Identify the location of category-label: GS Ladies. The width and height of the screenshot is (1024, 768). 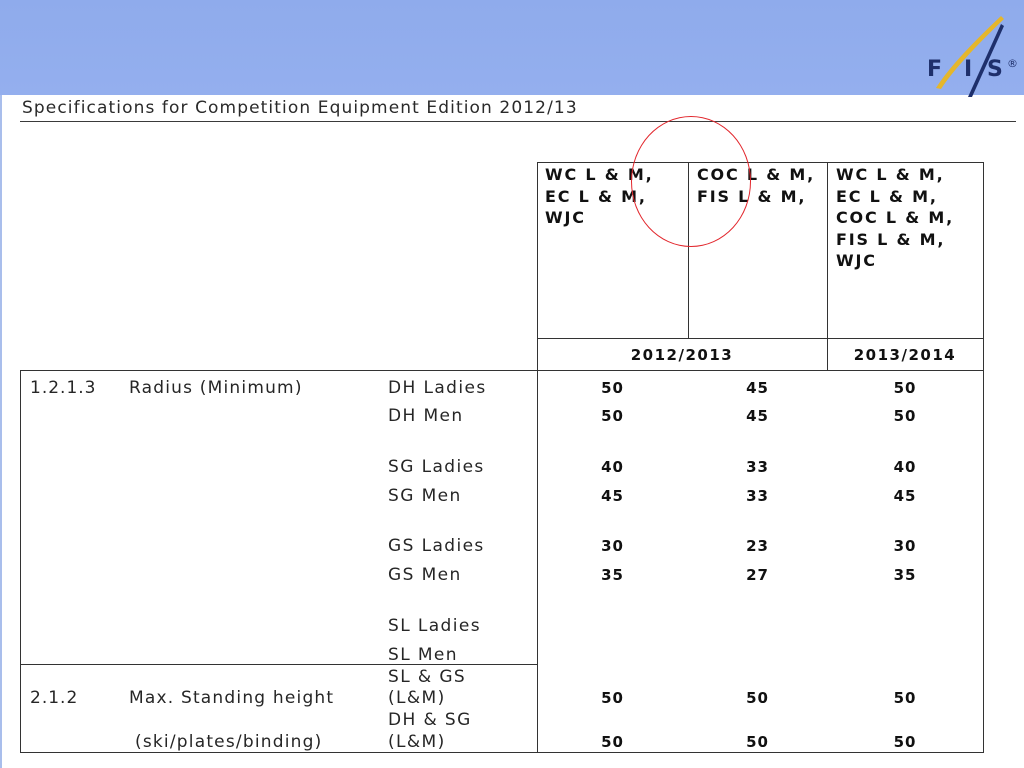
(436, 546).